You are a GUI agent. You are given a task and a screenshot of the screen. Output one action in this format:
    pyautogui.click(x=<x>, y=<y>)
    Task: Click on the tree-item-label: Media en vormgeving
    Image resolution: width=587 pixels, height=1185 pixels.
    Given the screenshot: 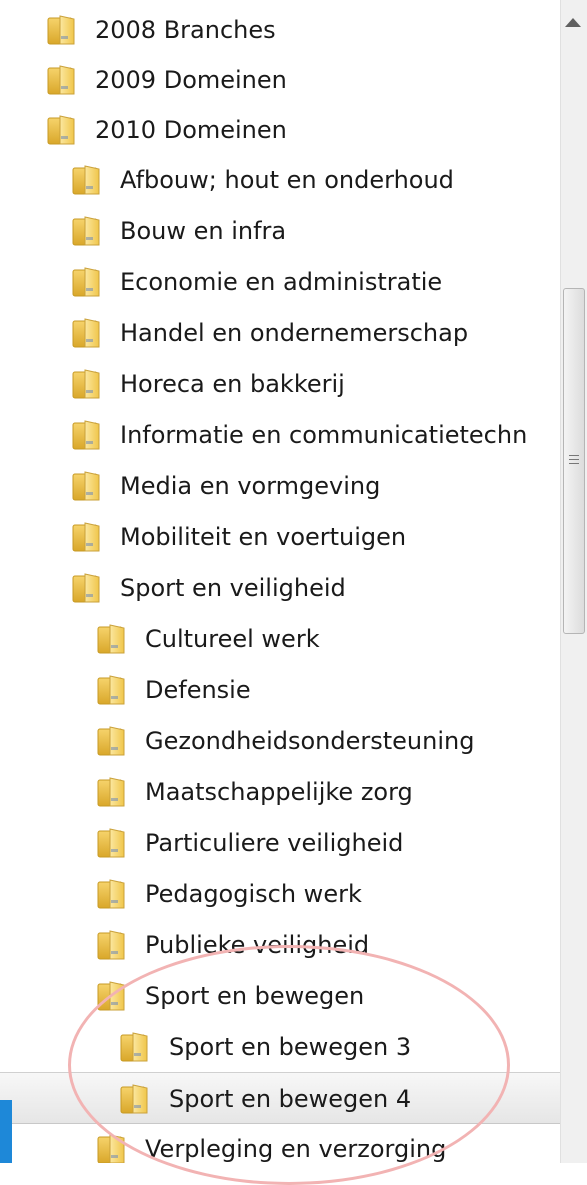 What is the action you would take?
    pyautogui.click(x=250, y=486)
    